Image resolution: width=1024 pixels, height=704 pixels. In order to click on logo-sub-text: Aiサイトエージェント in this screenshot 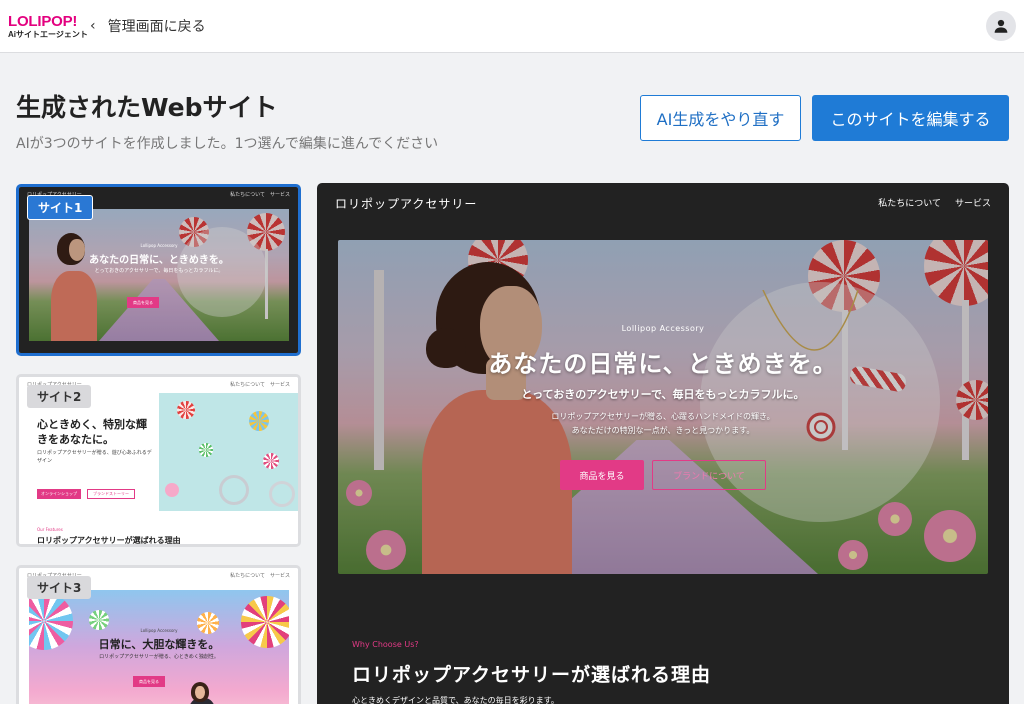, I will do `click(48, 34)`.